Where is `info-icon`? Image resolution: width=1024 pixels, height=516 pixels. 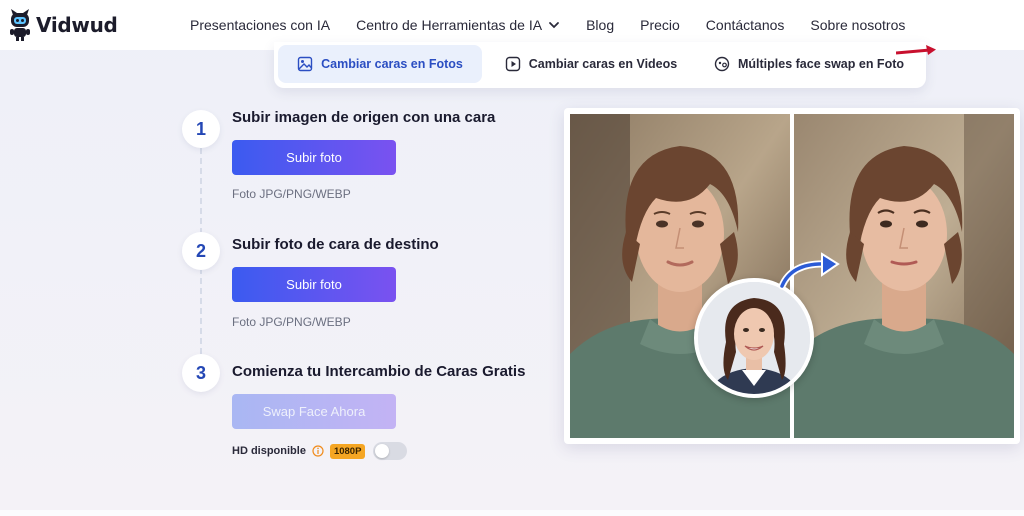 info-icon is located at coordinates (318, 451).